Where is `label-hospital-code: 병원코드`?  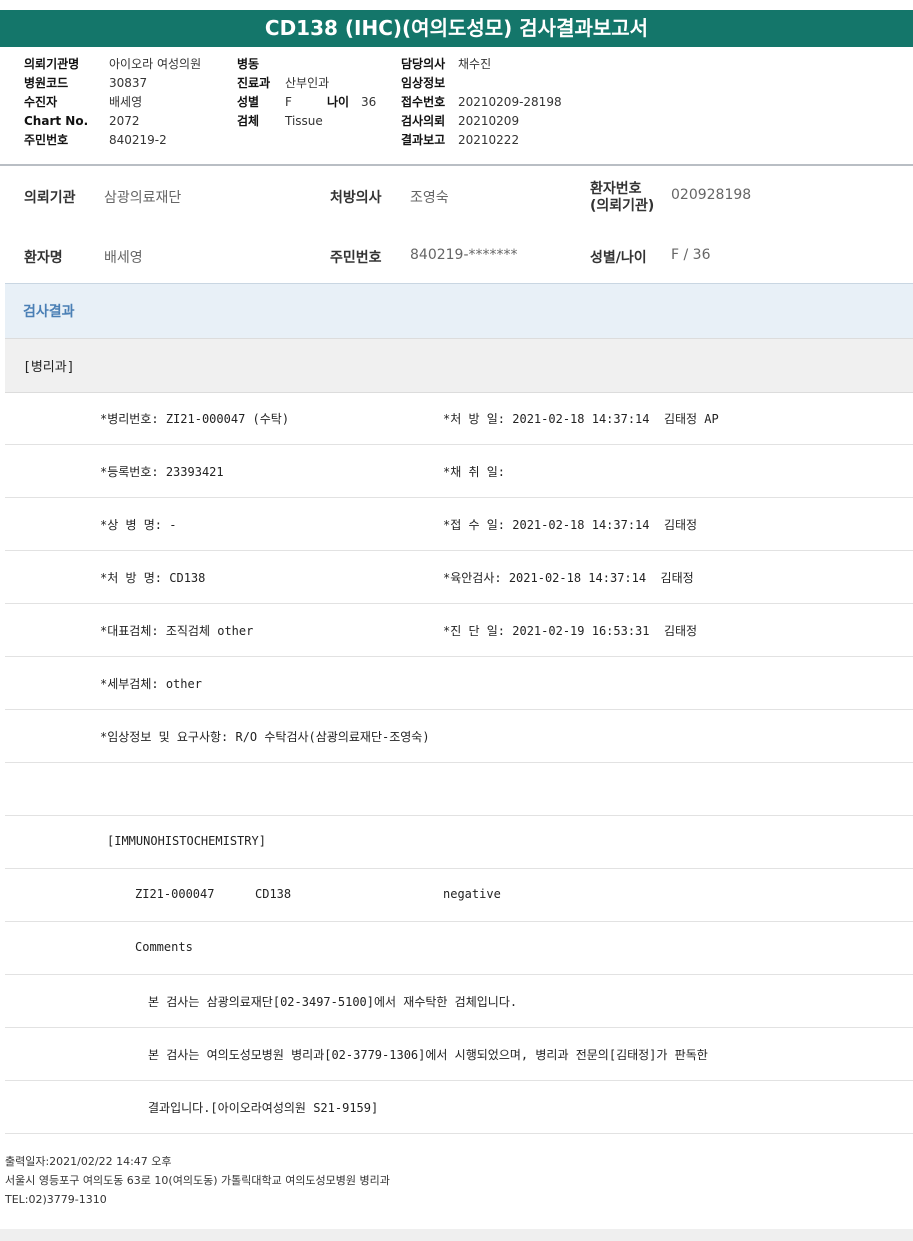 label-hospital-code: 병원코드 is located at coordinates (46, 83).